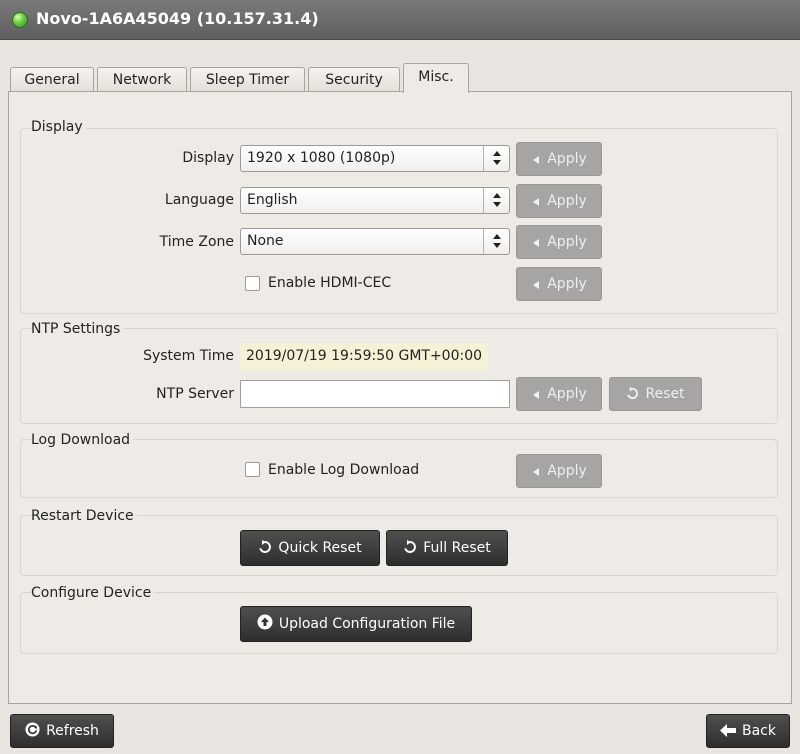 The image size is (800, 754). I want to click on ntp-server-label: NTP Server, so click(195, 394).